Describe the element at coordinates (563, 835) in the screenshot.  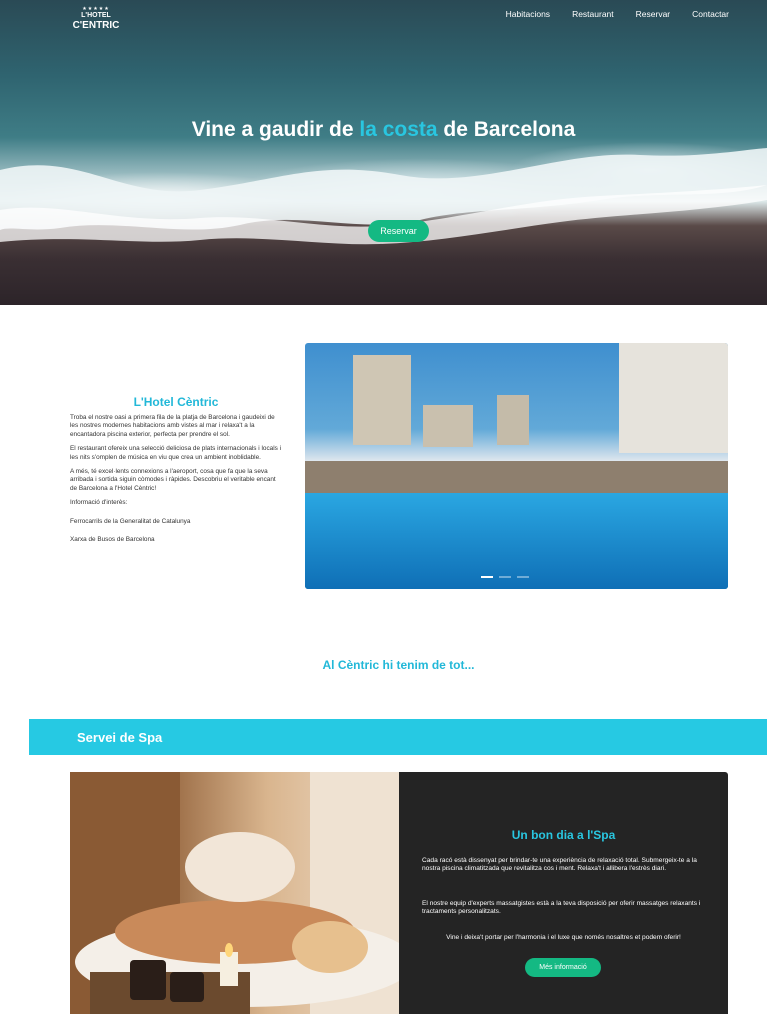
I see `spa-card-title: Un bon dia a l'Spa` at that location.